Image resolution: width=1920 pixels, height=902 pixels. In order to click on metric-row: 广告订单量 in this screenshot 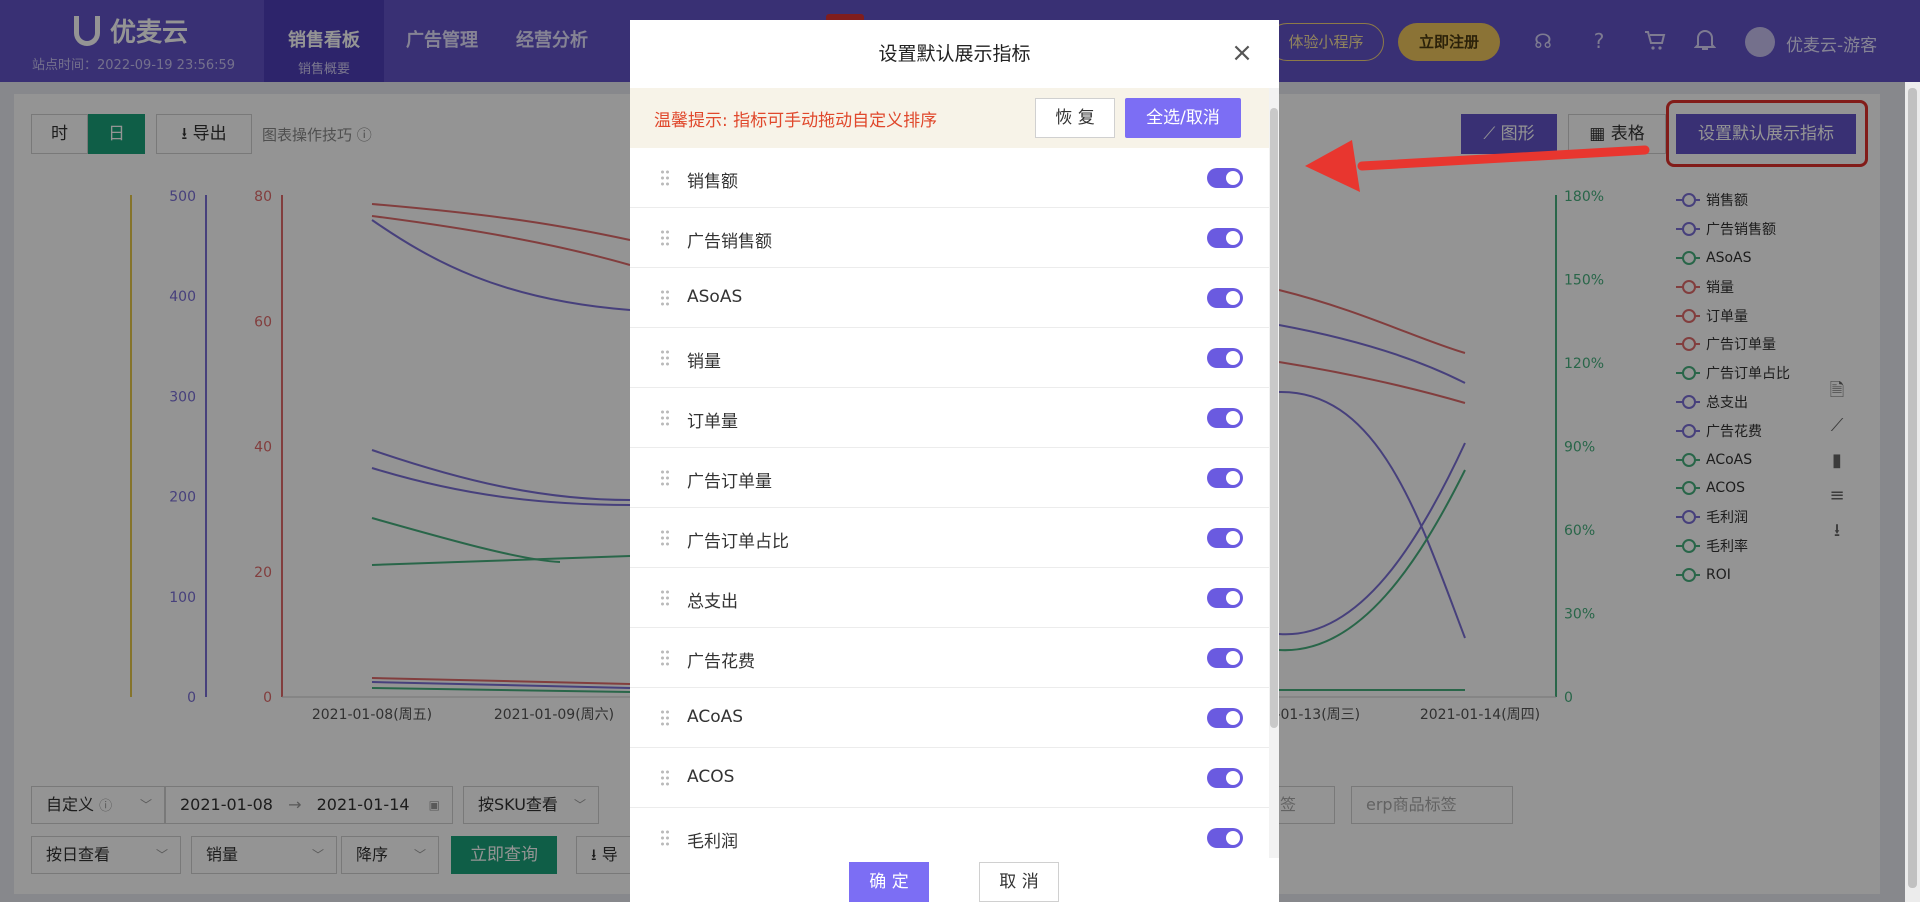, I will do `click(949, 478)`.